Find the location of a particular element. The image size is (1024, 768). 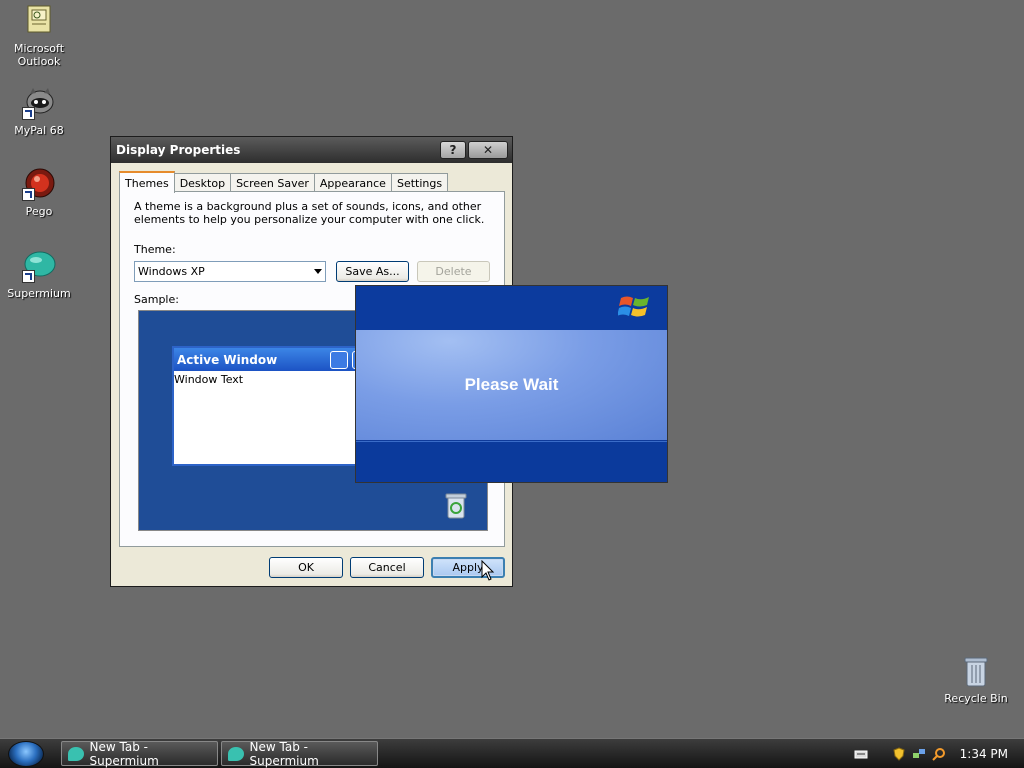

sample-label: Sample: is located at coordinates (156, 299).